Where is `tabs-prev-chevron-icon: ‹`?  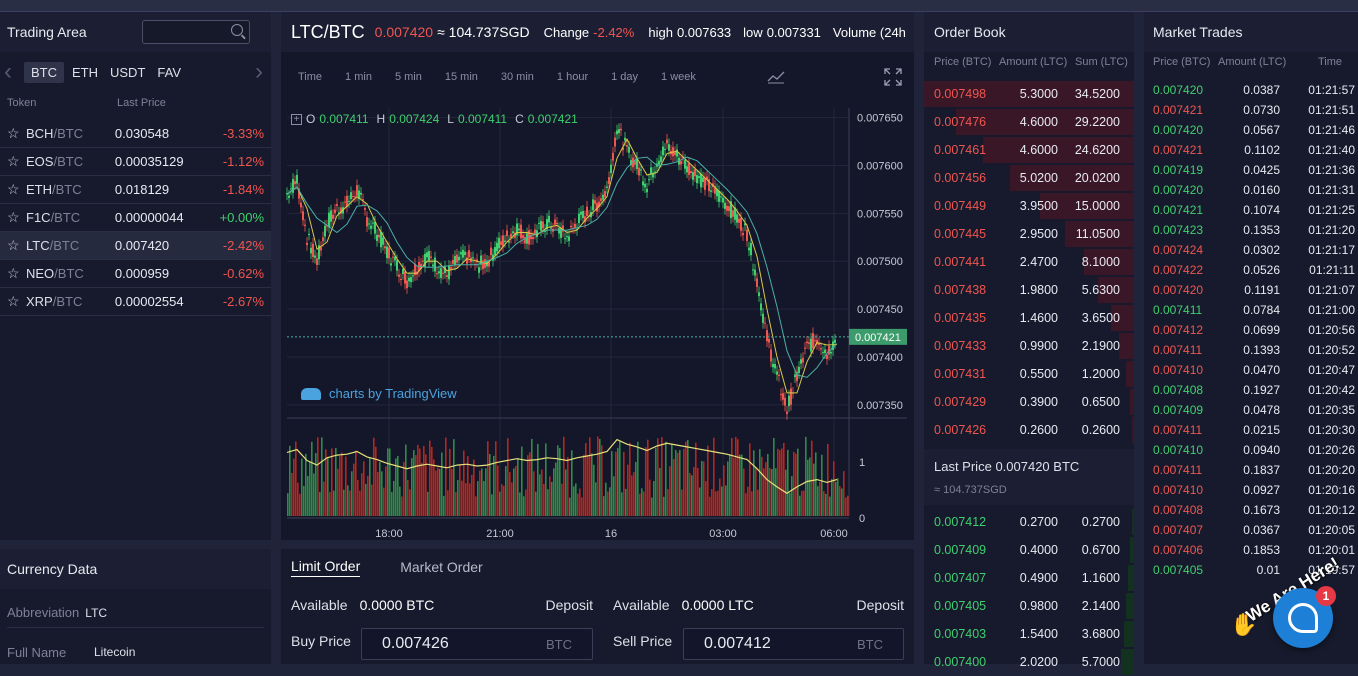
tabs-prev-chevron-icon: ‹ is located at coordinates (14, 72).